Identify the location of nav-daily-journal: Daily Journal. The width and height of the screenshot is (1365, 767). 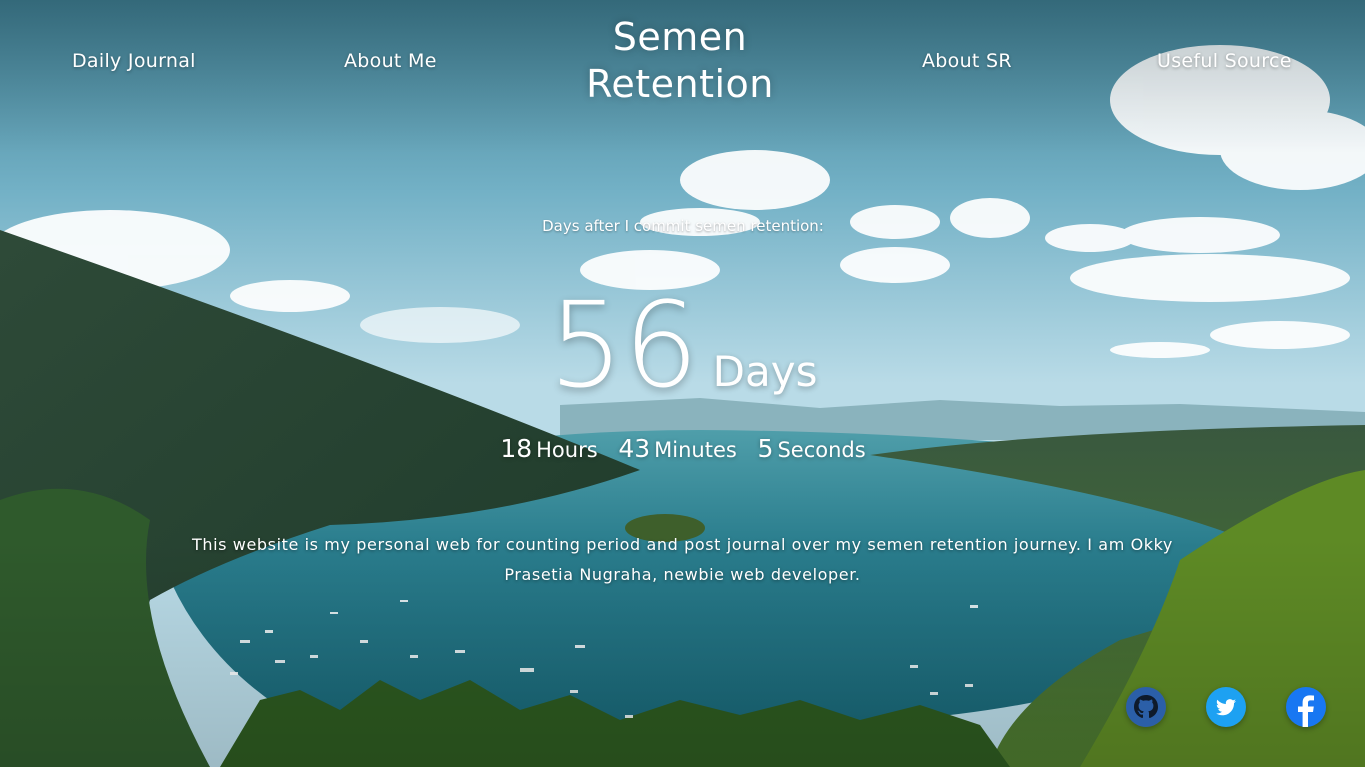
(134, 61).